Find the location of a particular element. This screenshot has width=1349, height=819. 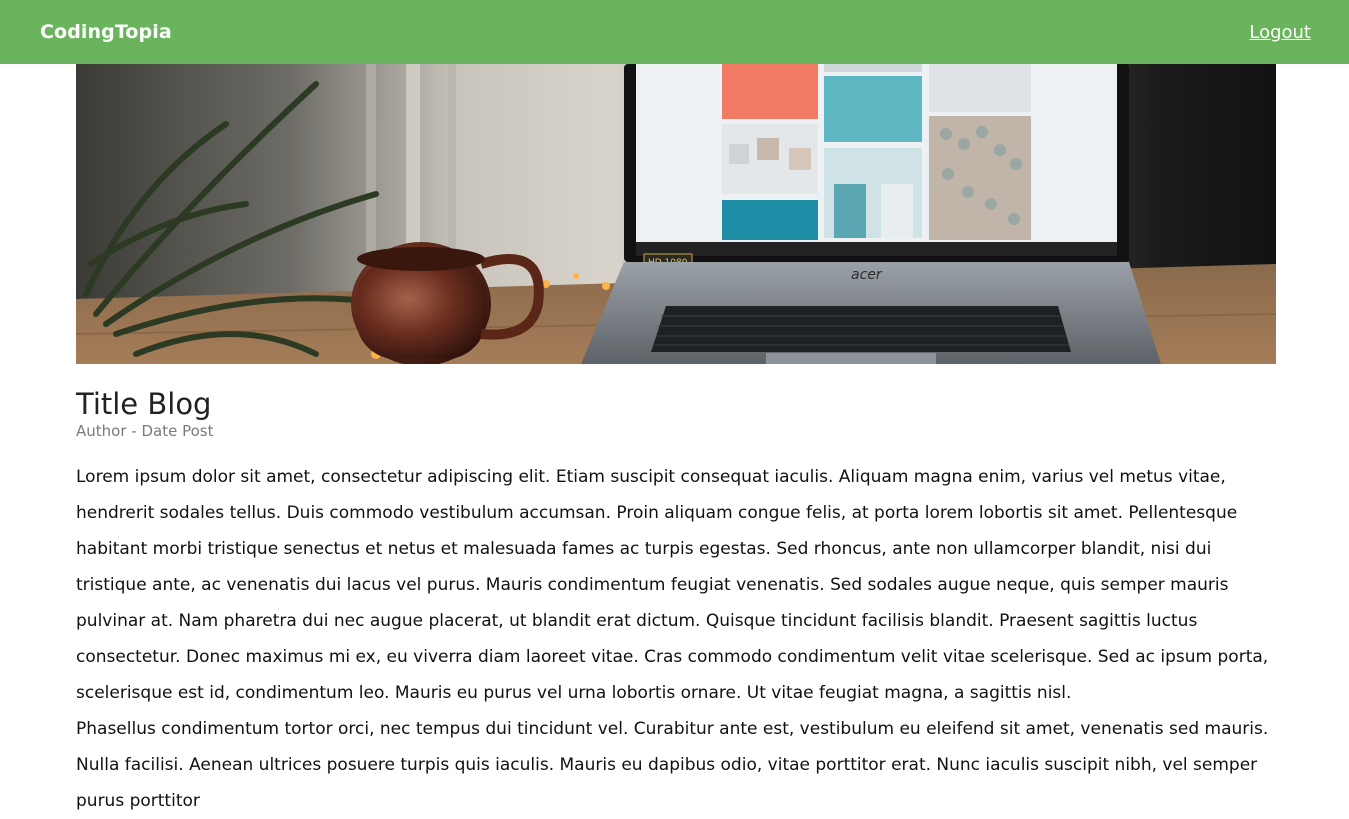

post-meta: Author - Date Post is located at coordinates (145, 431).